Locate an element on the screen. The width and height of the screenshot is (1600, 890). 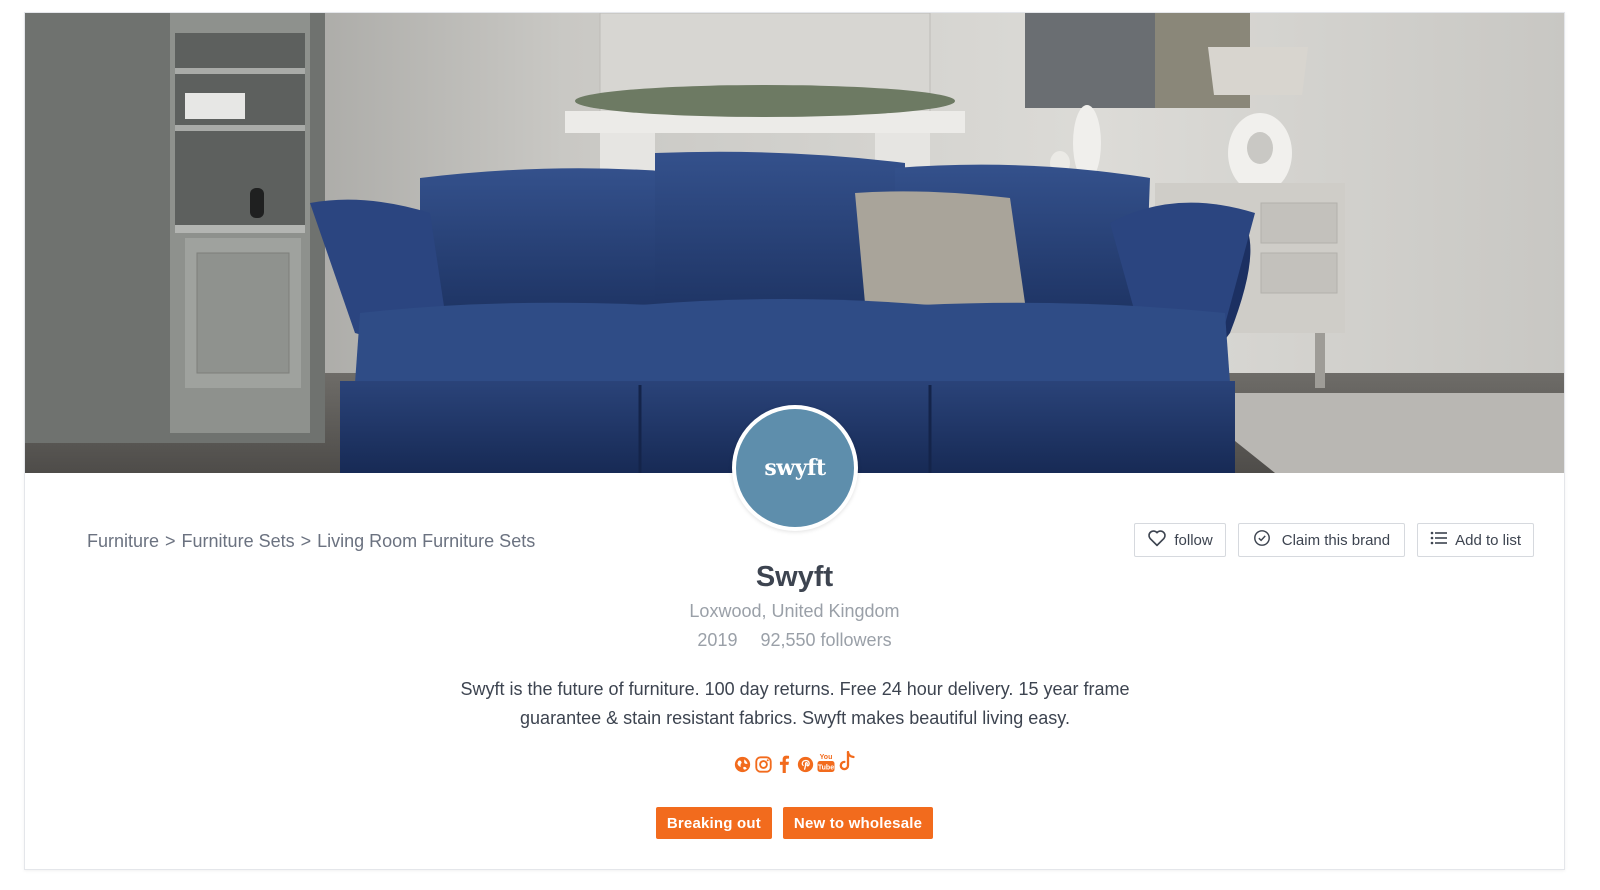
youtube-icon: You Tube is located at coordinates (826, 762).